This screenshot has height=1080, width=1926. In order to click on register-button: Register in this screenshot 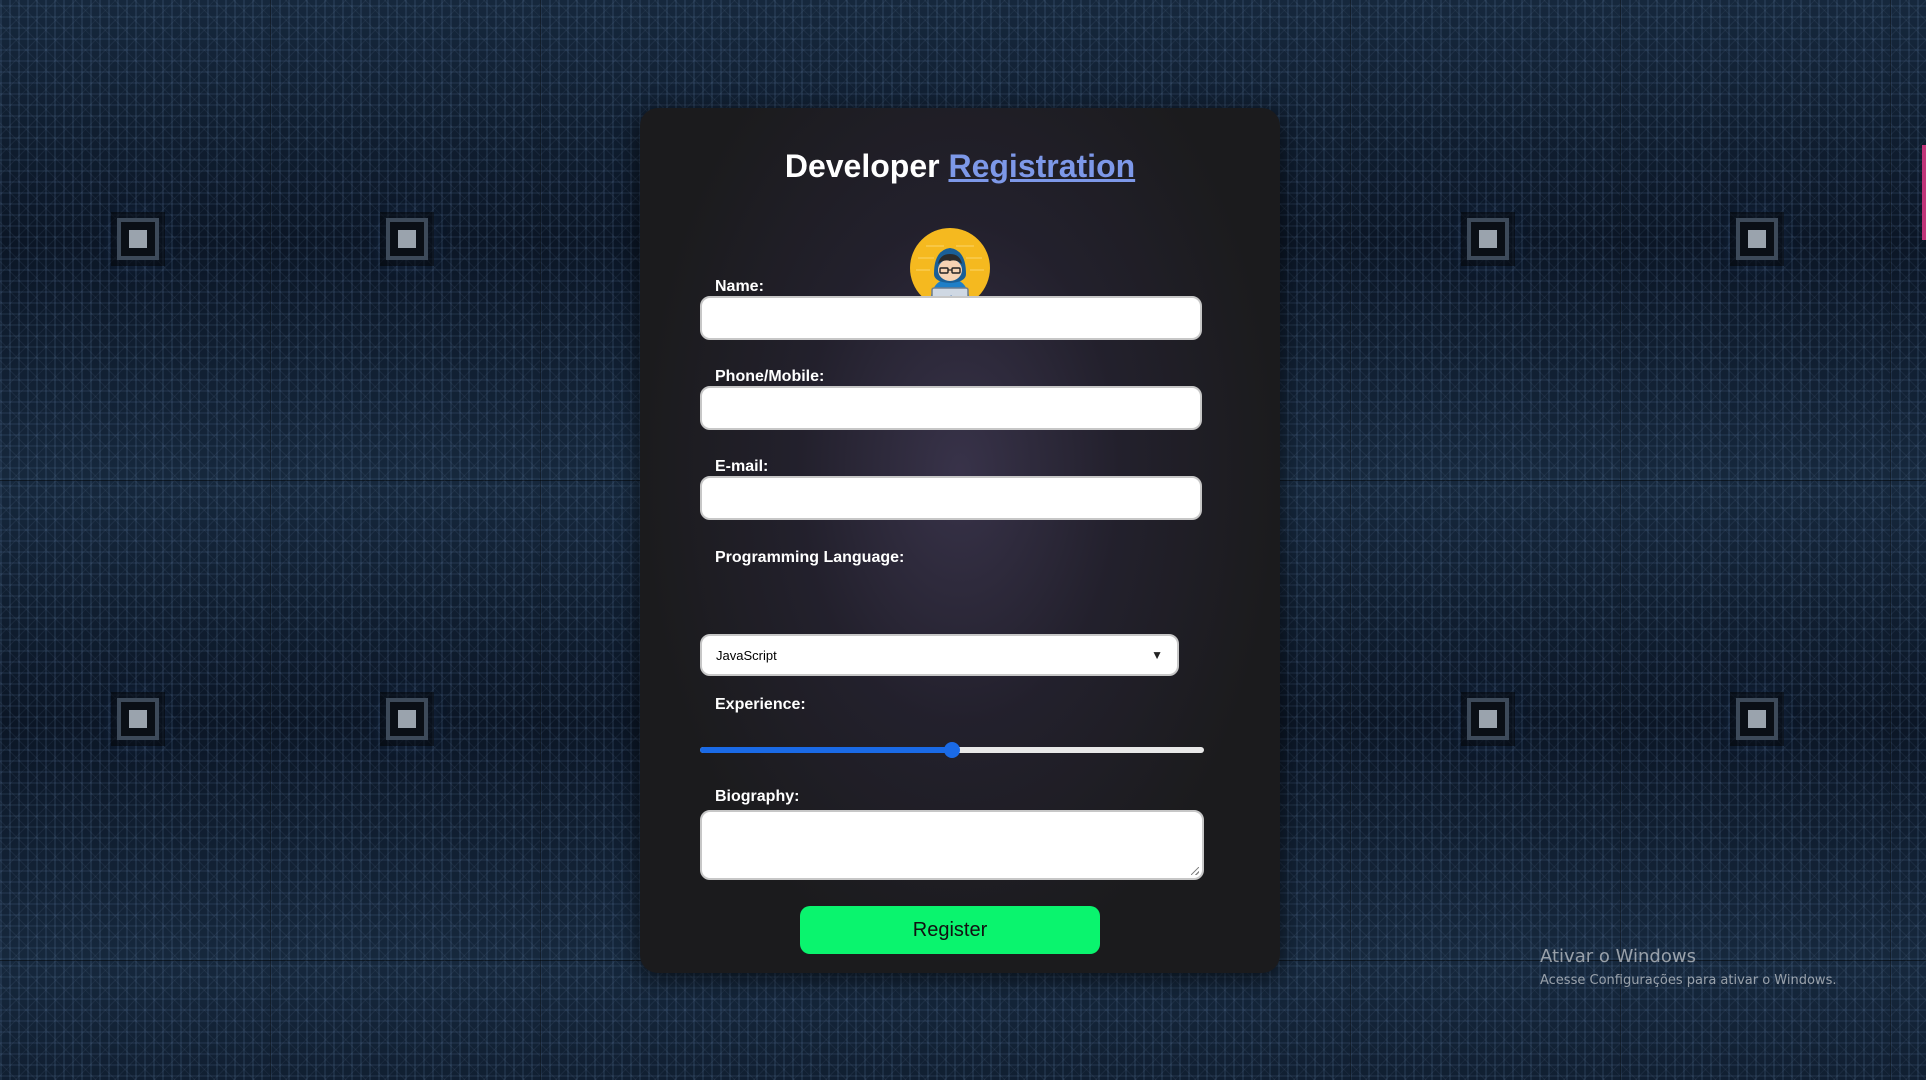, I will do `click(950, 930)`.